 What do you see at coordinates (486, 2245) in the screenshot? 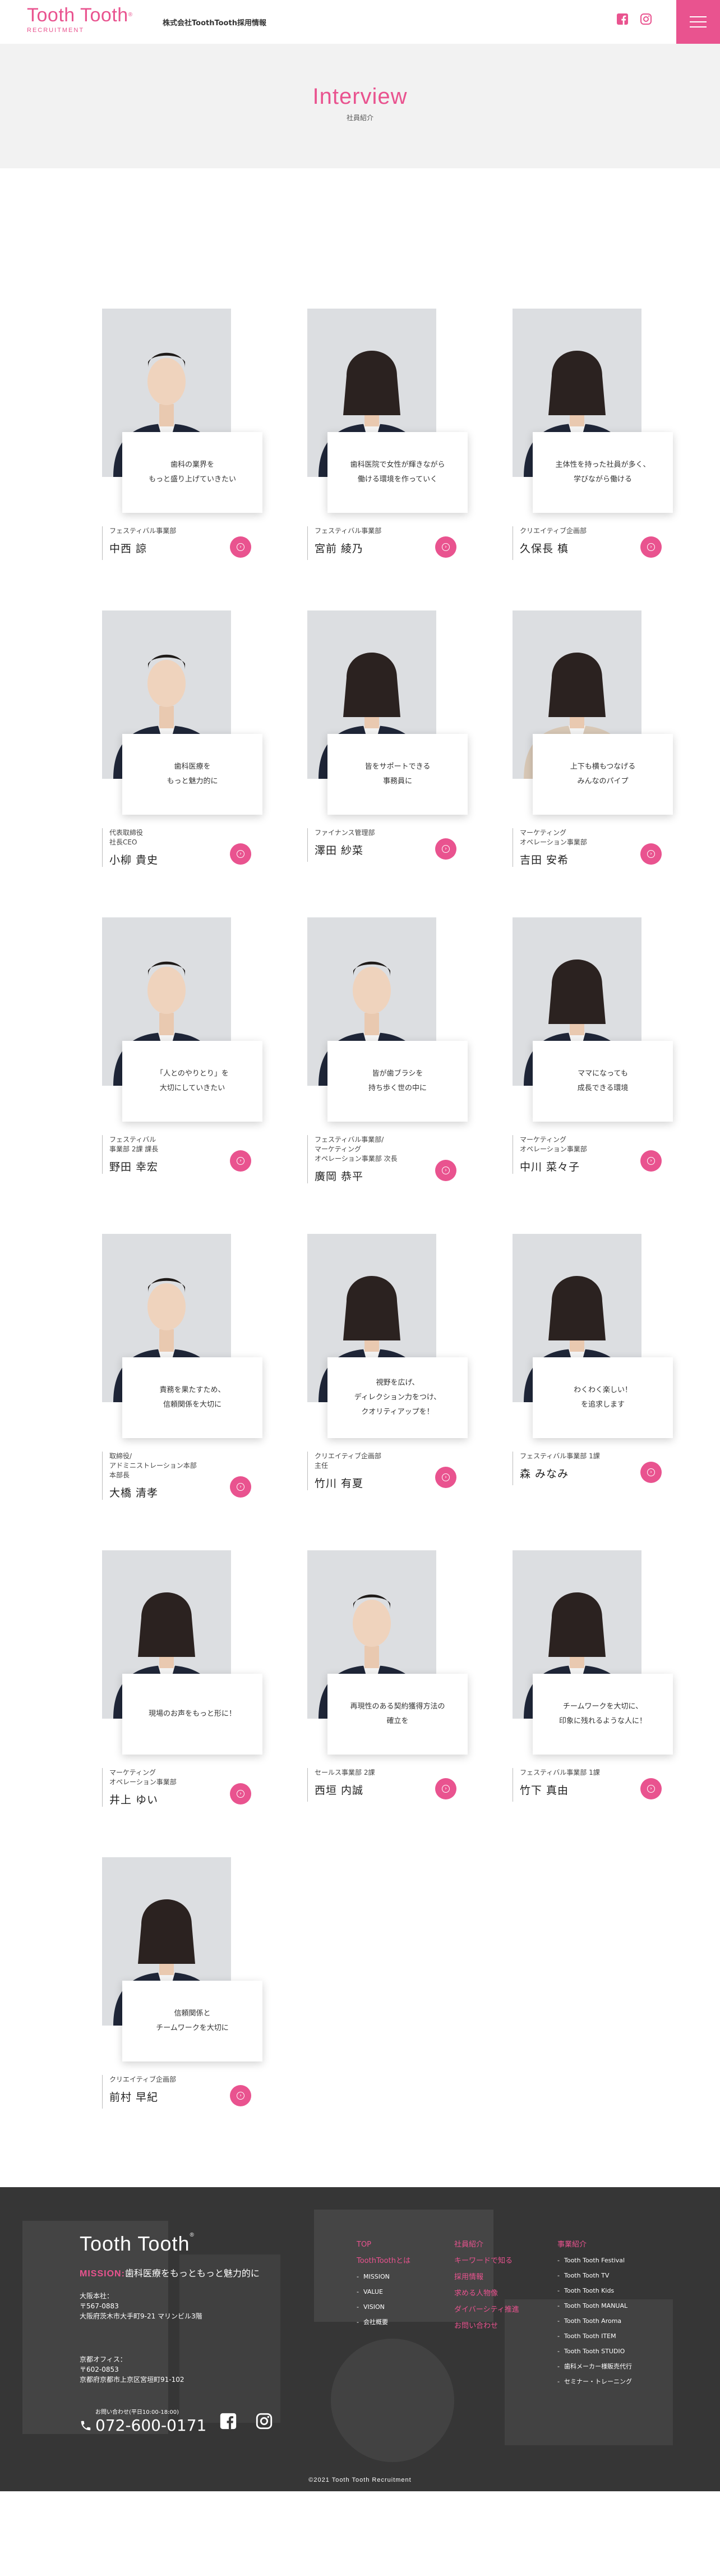
I see `footer-nav-link: 社員紹介` at bounding box center [486, 2245].